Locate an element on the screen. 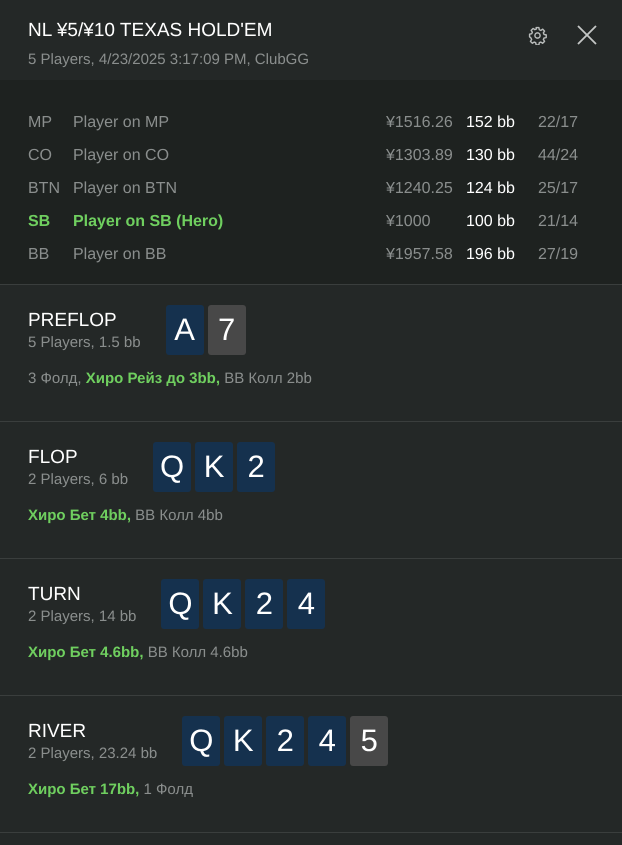 This screenshot has width=622, height=845. stack-bb: 130 bb is located at coordinates (490, 155).